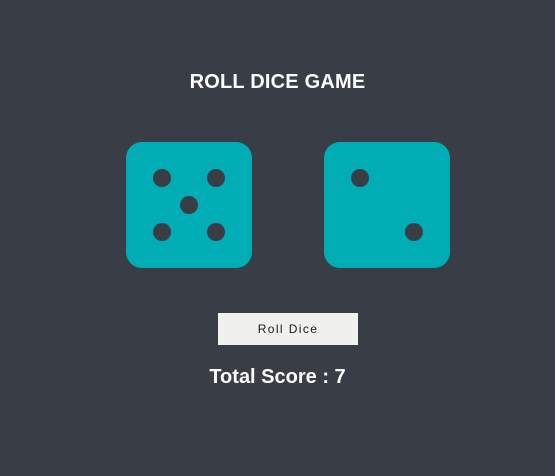 This screenshot has height=476, width=555. I want to click on total-score: Total Score : 7, so click(277, 377).